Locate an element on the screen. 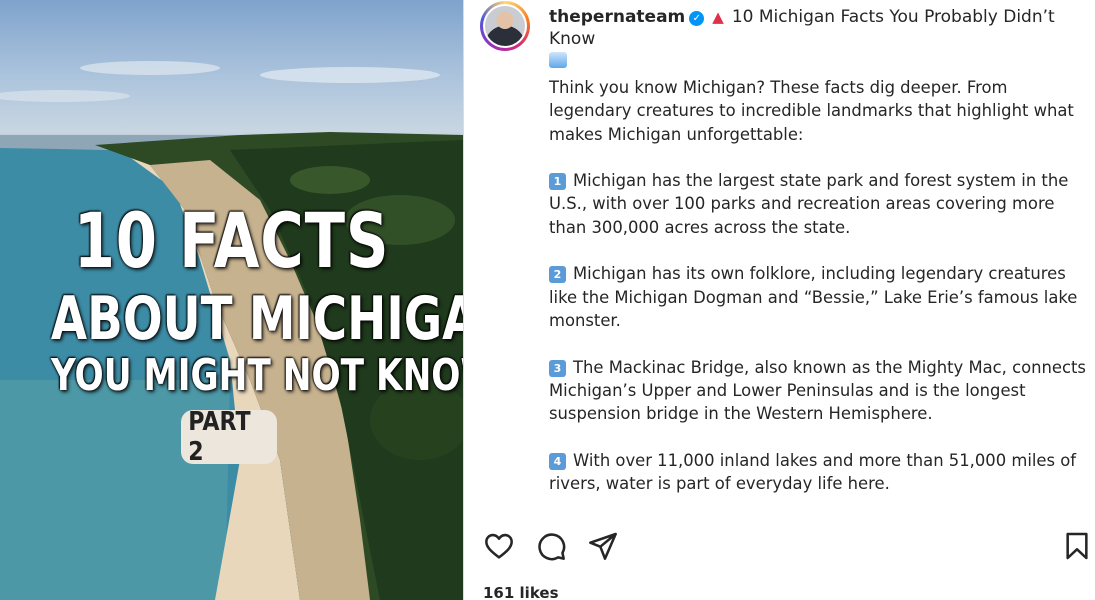 This screenshot has width=1095, height=600. like-button is located at coordinates (500, 547).